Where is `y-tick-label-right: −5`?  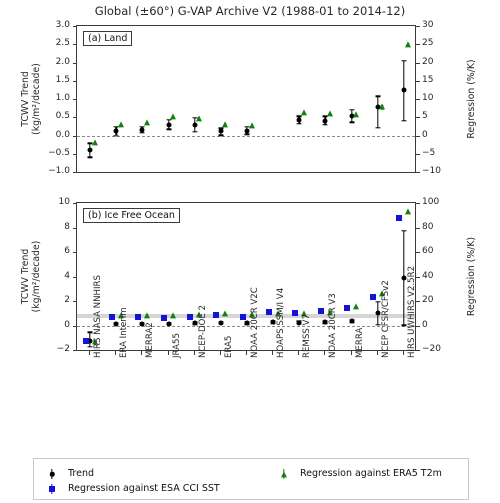
y-tick-label-right: −5 is located at coordinates (429, 152).